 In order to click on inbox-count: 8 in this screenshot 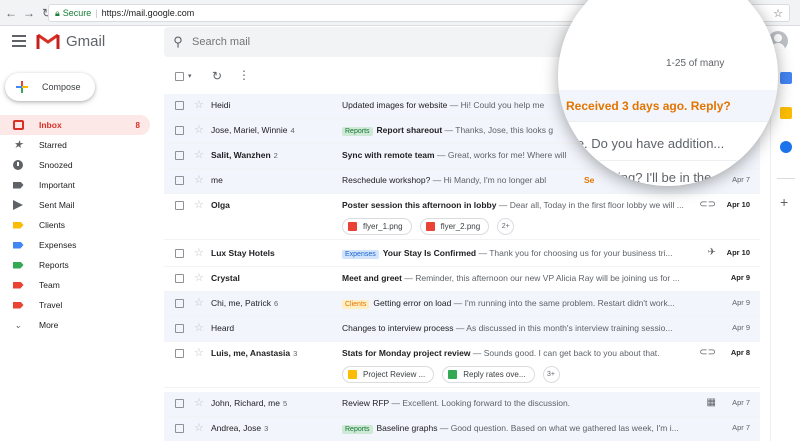, I will do `click(137, 125)`.